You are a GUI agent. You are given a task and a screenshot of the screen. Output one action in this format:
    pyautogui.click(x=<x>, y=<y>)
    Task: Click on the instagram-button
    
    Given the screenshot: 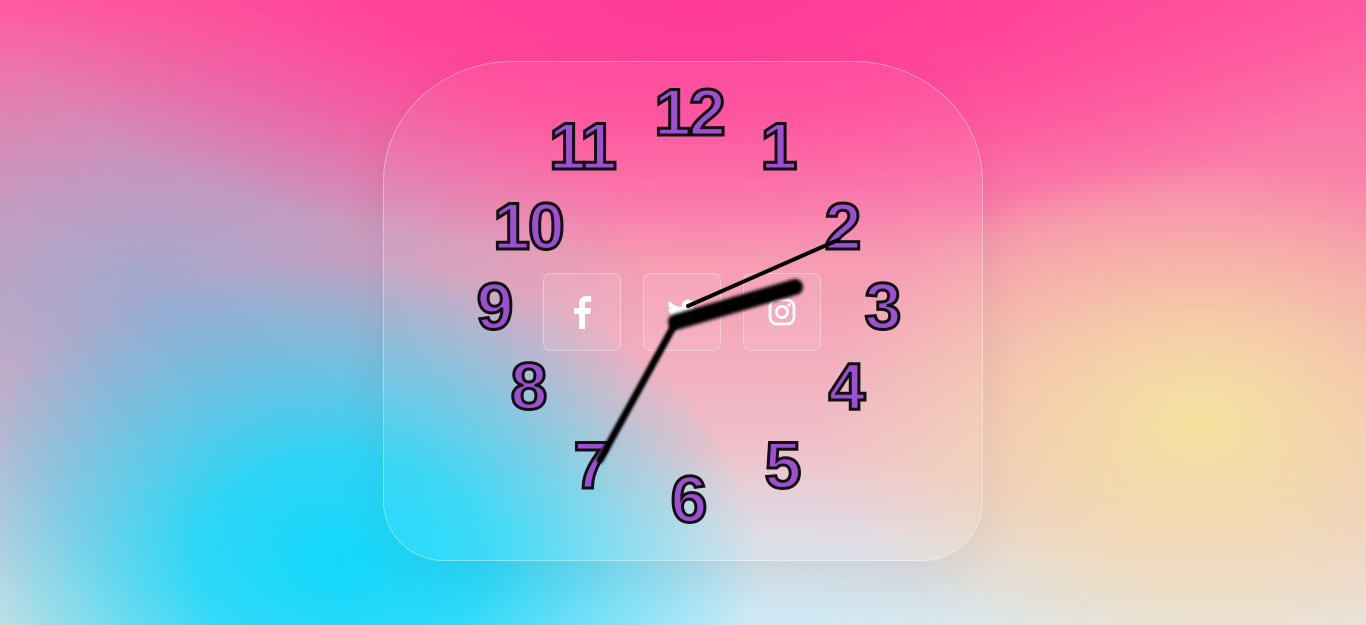 What is the action you would take?
    pyautogui.click(x=782, y=312)
    